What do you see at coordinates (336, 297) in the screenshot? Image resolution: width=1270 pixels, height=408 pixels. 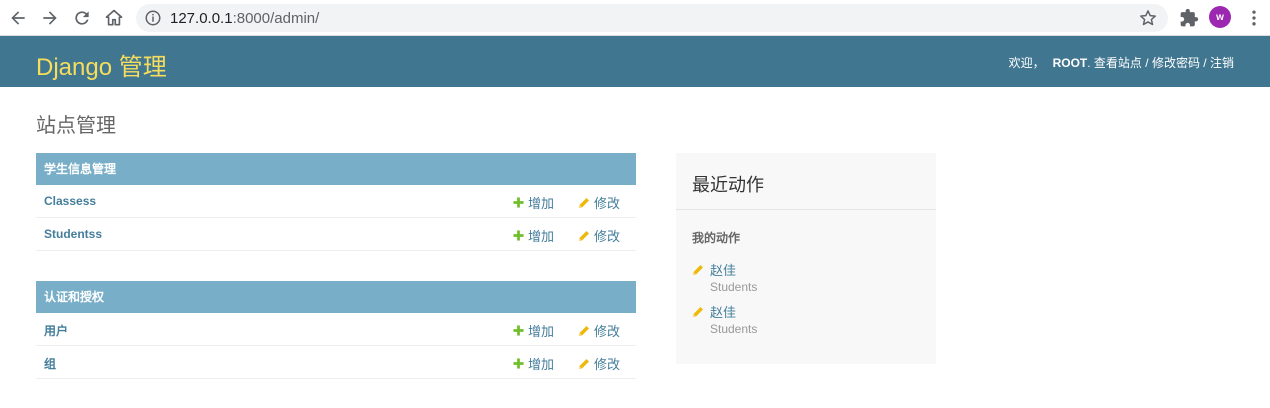 I see `module-caption: 认证和授权` at bounding box center [336, 297].